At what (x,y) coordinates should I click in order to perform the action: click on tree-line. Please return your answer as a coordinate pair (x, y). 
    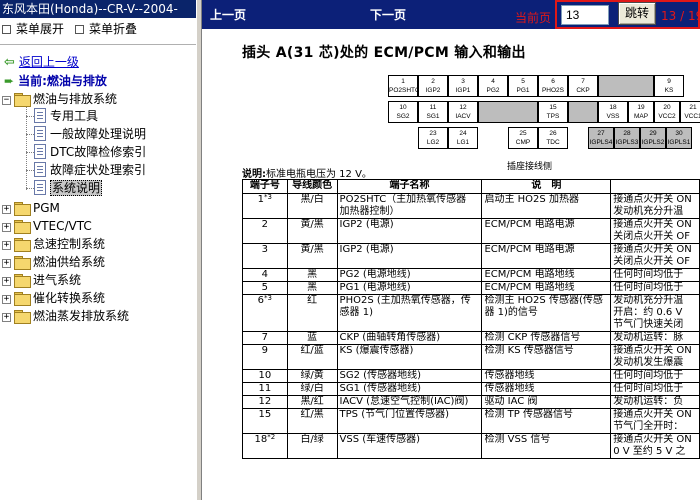
    Looking at the image, I should click on (30, 152).